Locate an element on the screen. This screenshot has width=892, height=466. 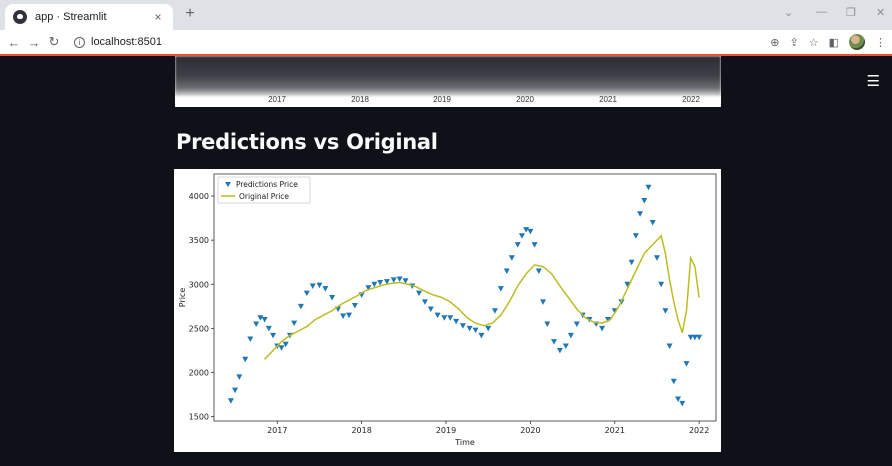
x-tick-label: 2018 is located at coordinates (361, 430).